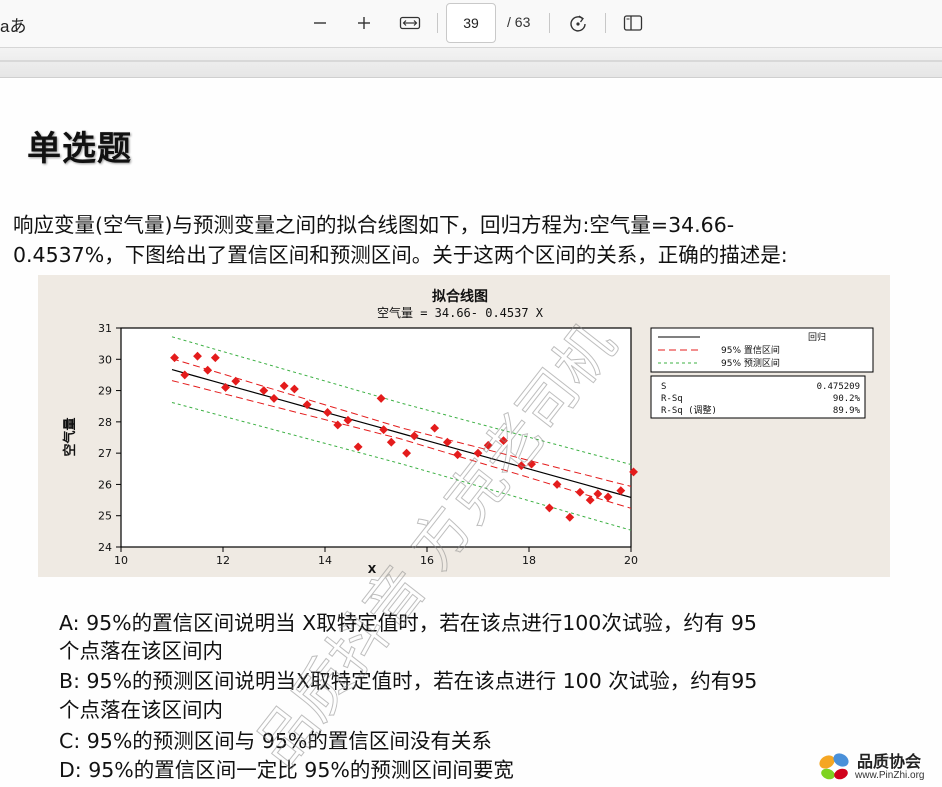 This screenshot has height=787, width=942. I want to click on toolbar-shadow, so click(471, 63).